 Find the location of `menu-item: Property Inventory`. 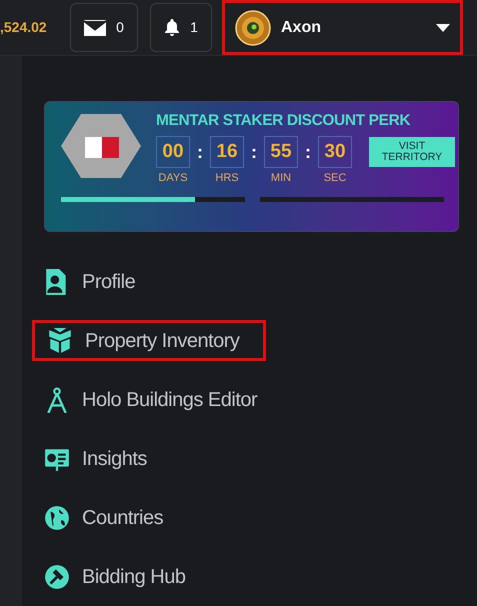

menu-item: Property Inventory is located at coordinates (149, 340).